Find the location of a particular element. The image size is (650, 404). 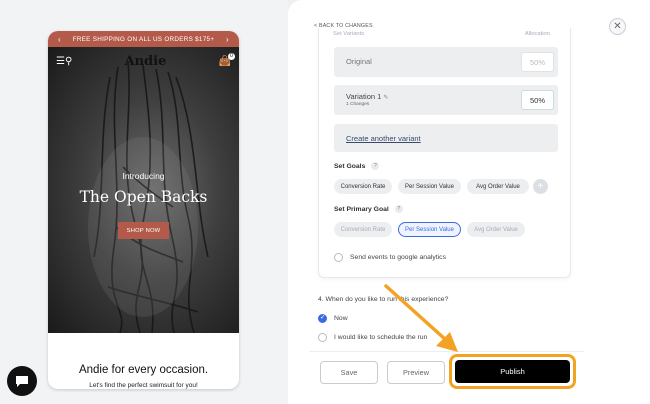

promo-text: FREE SHIPPING ON ALL US ORDERS $175+ is located at coordinates (143, 39).